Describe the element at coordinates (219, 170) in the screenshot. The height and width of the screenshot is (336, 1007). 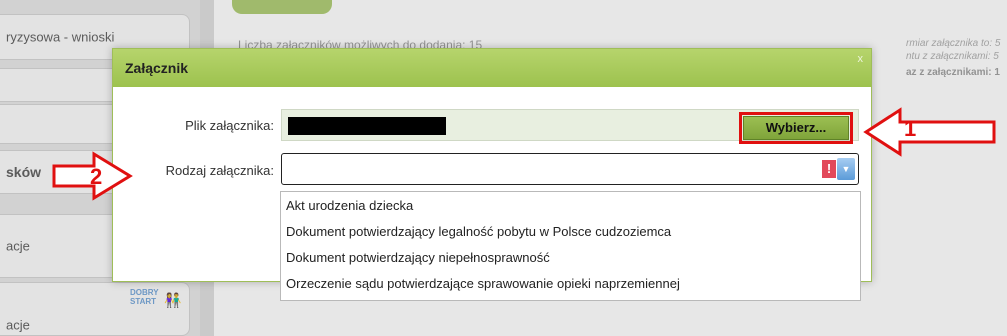
I see `attachment-type-label: Rodzaj załącznika:` at that location.